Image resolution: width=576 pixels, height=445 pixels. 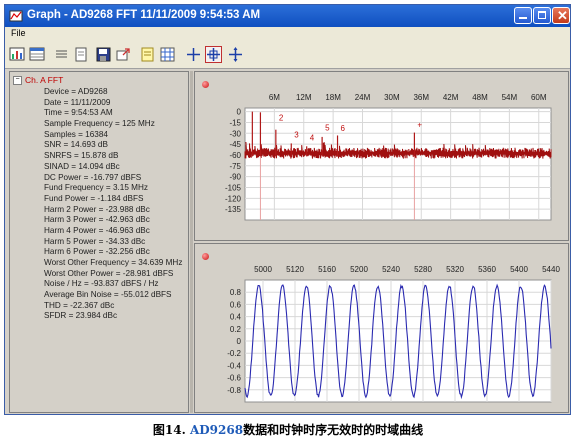 What do you see at coordinates (235, 155) in the screenshot?
I see `y-tick-label: -60` at bounding box center [235, 155].